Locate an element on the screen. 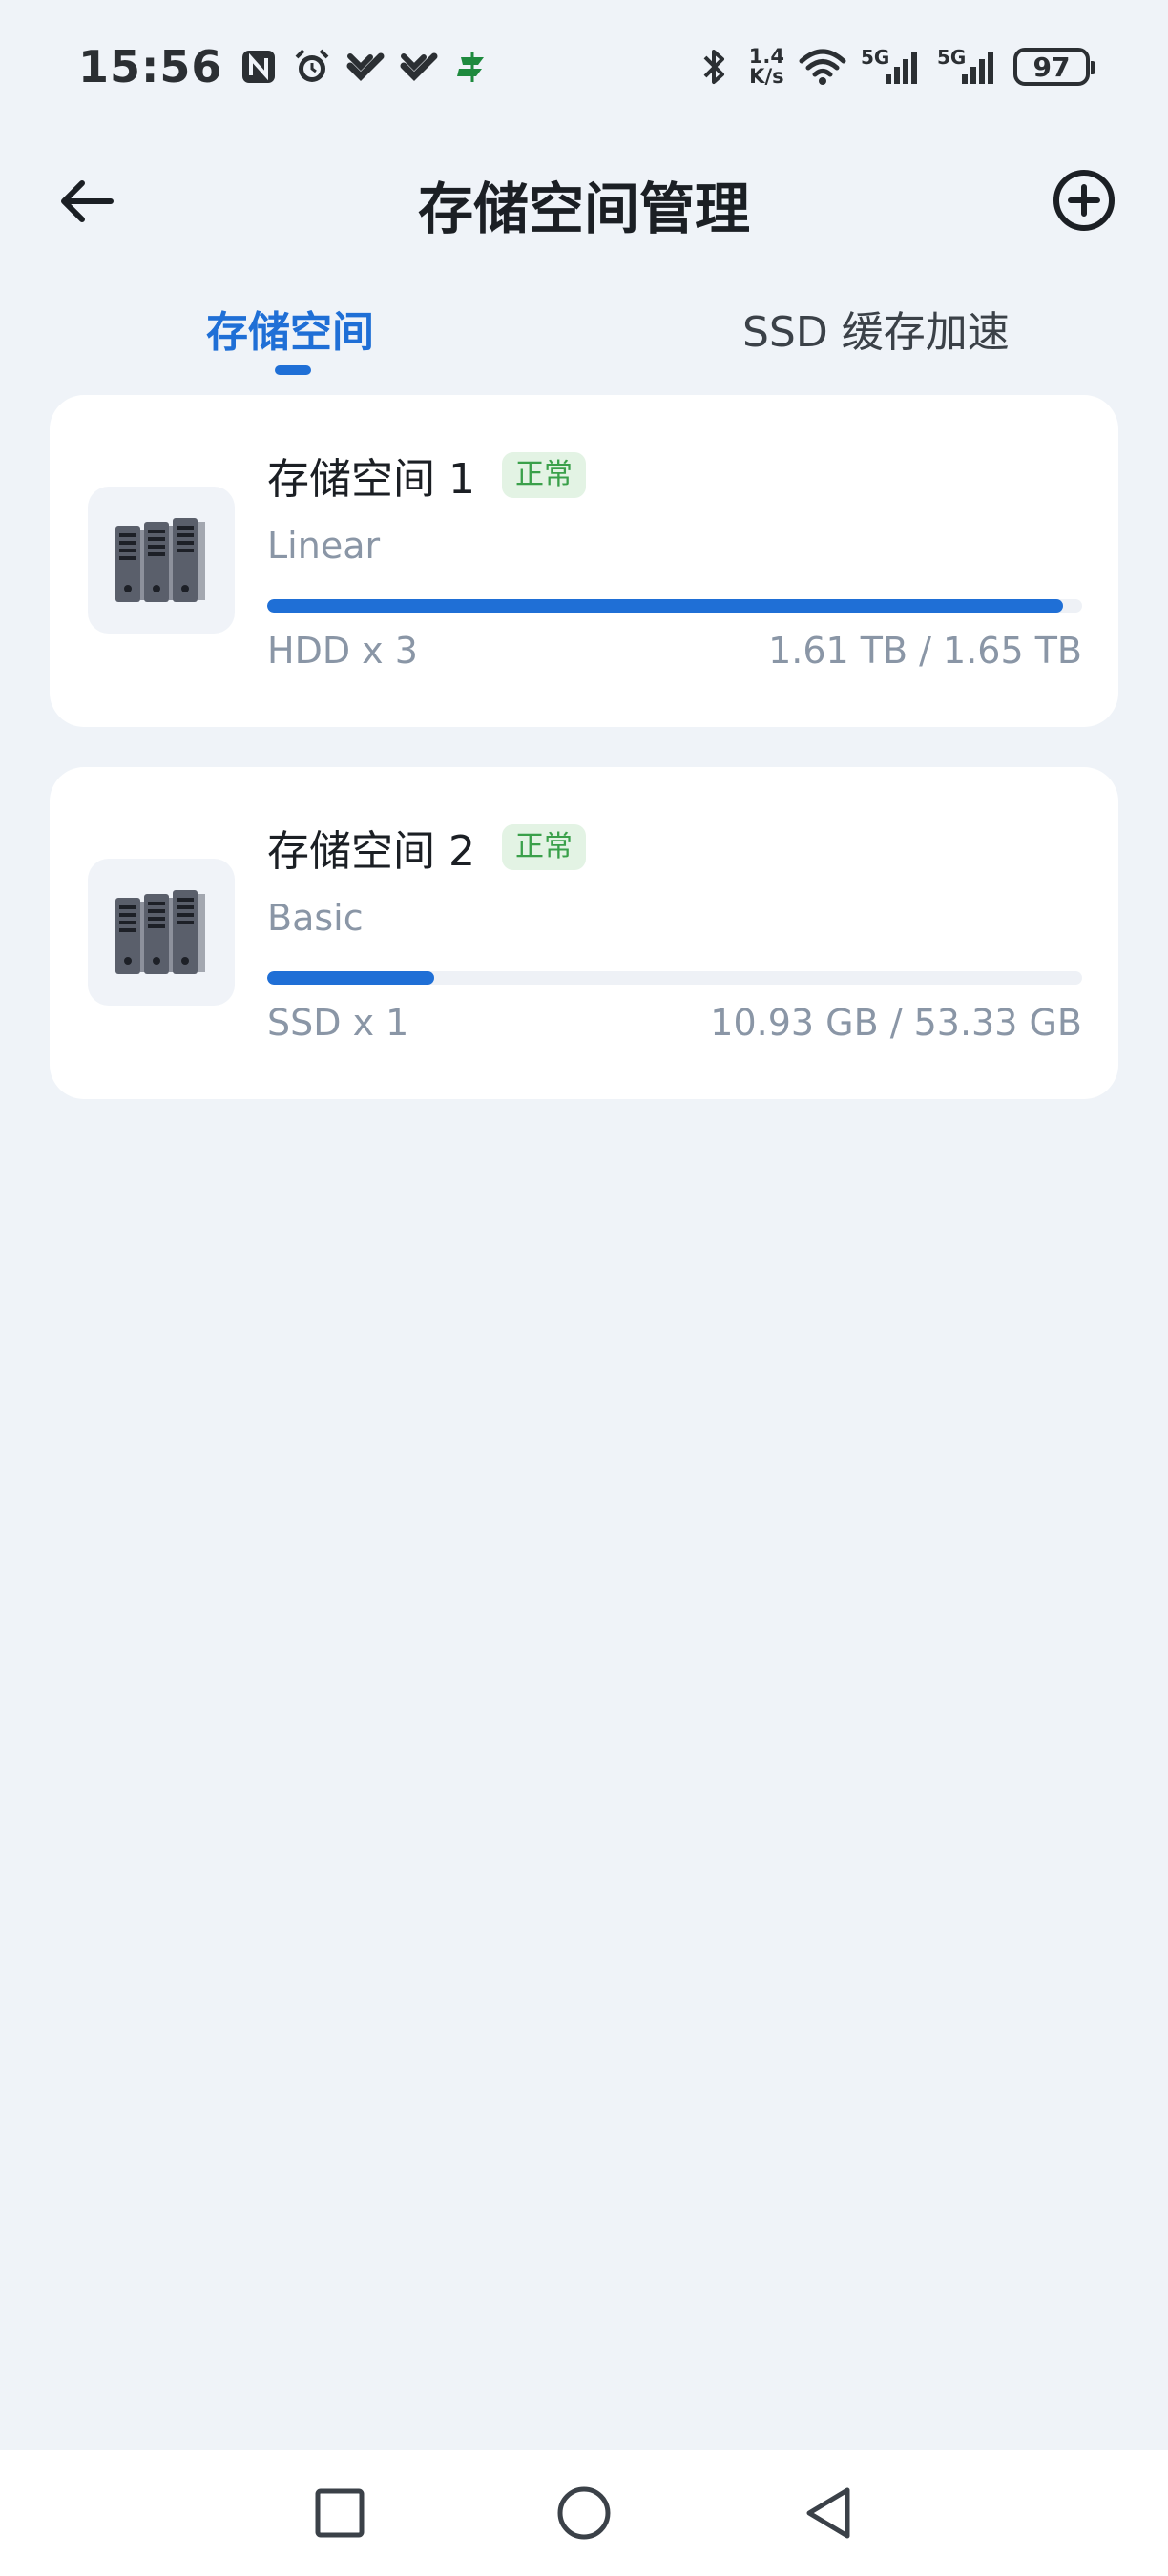 This screenshot has width=1168, height=2576. page-title: 存储空间管理 is located at coordinates (583, 209).